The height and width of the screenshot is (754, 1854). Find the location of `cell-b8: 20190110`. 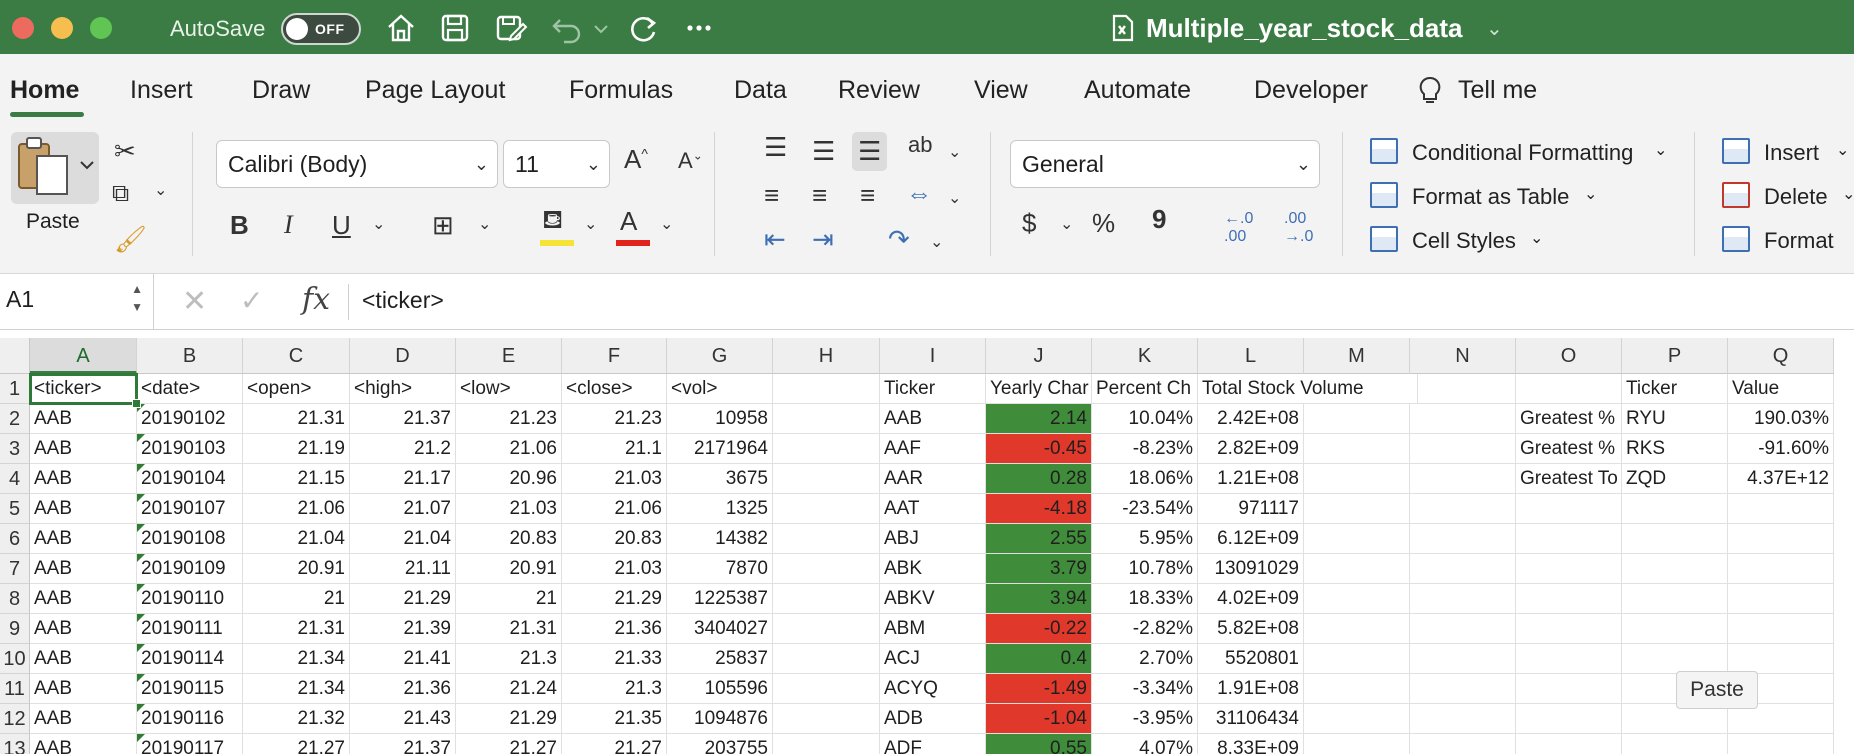

cell-b8: 20190110 is located at coordinates (190, 599).